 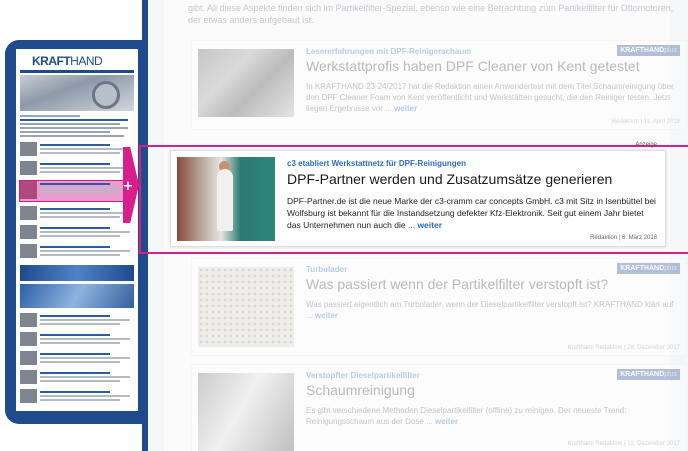 I want to click on mobile-list-item-highlighted, so click(x=77, y=191).